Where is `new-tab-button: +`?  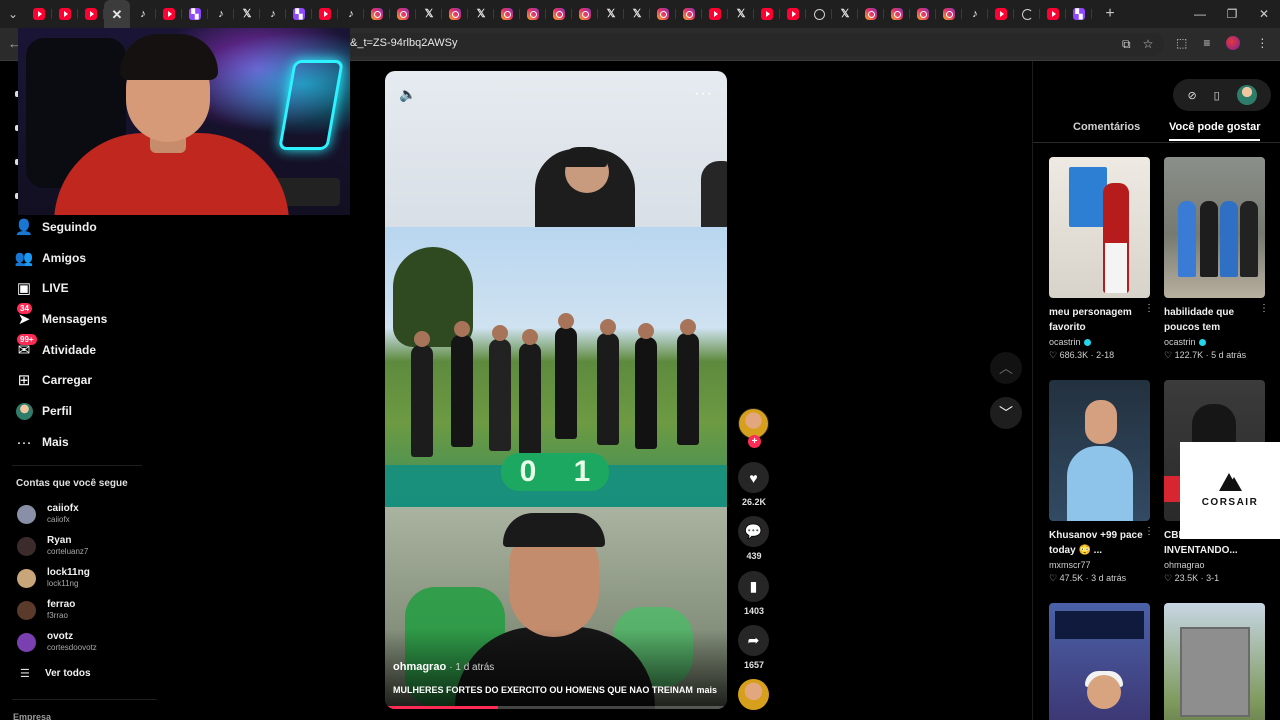 new-tab-button: + is located at coordinates (1110, 14).